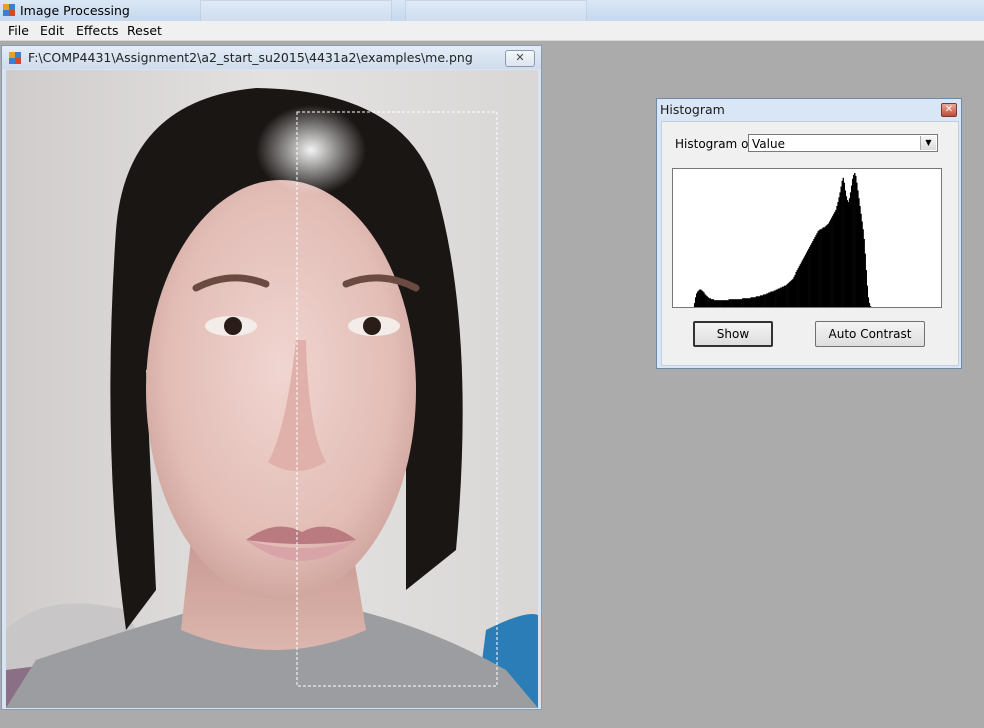 This screenshot has height=728, width=984. I want to click on show-button: Show, so click(733, 334).